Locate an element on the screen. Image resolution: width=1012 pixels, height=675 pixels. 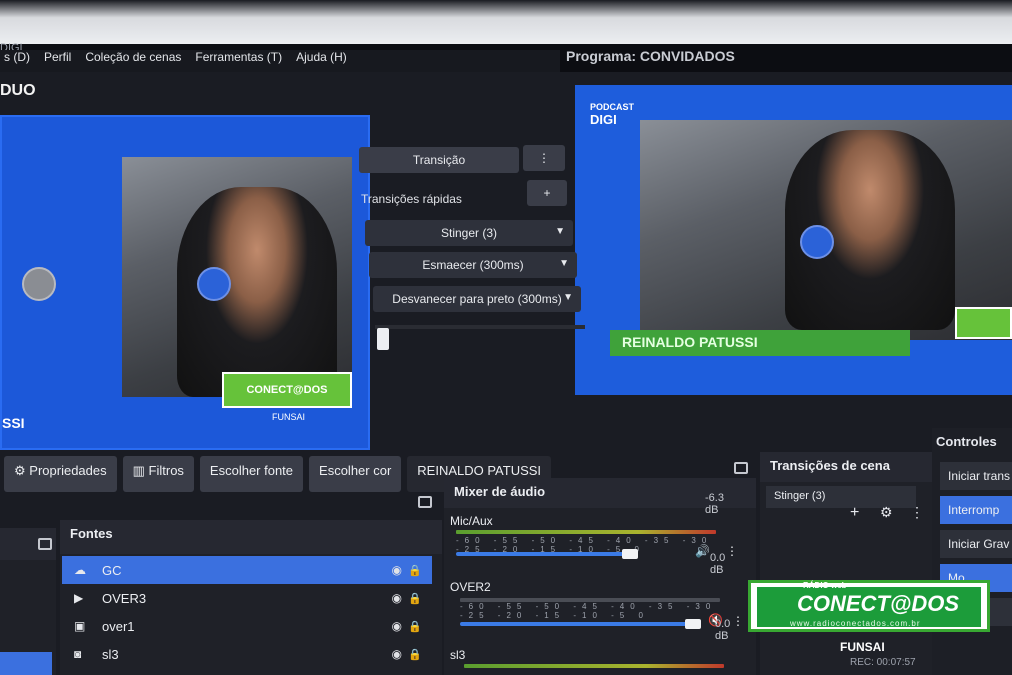
preview-badge-text: CONECT@DOS is located at coordinates (287, 390).